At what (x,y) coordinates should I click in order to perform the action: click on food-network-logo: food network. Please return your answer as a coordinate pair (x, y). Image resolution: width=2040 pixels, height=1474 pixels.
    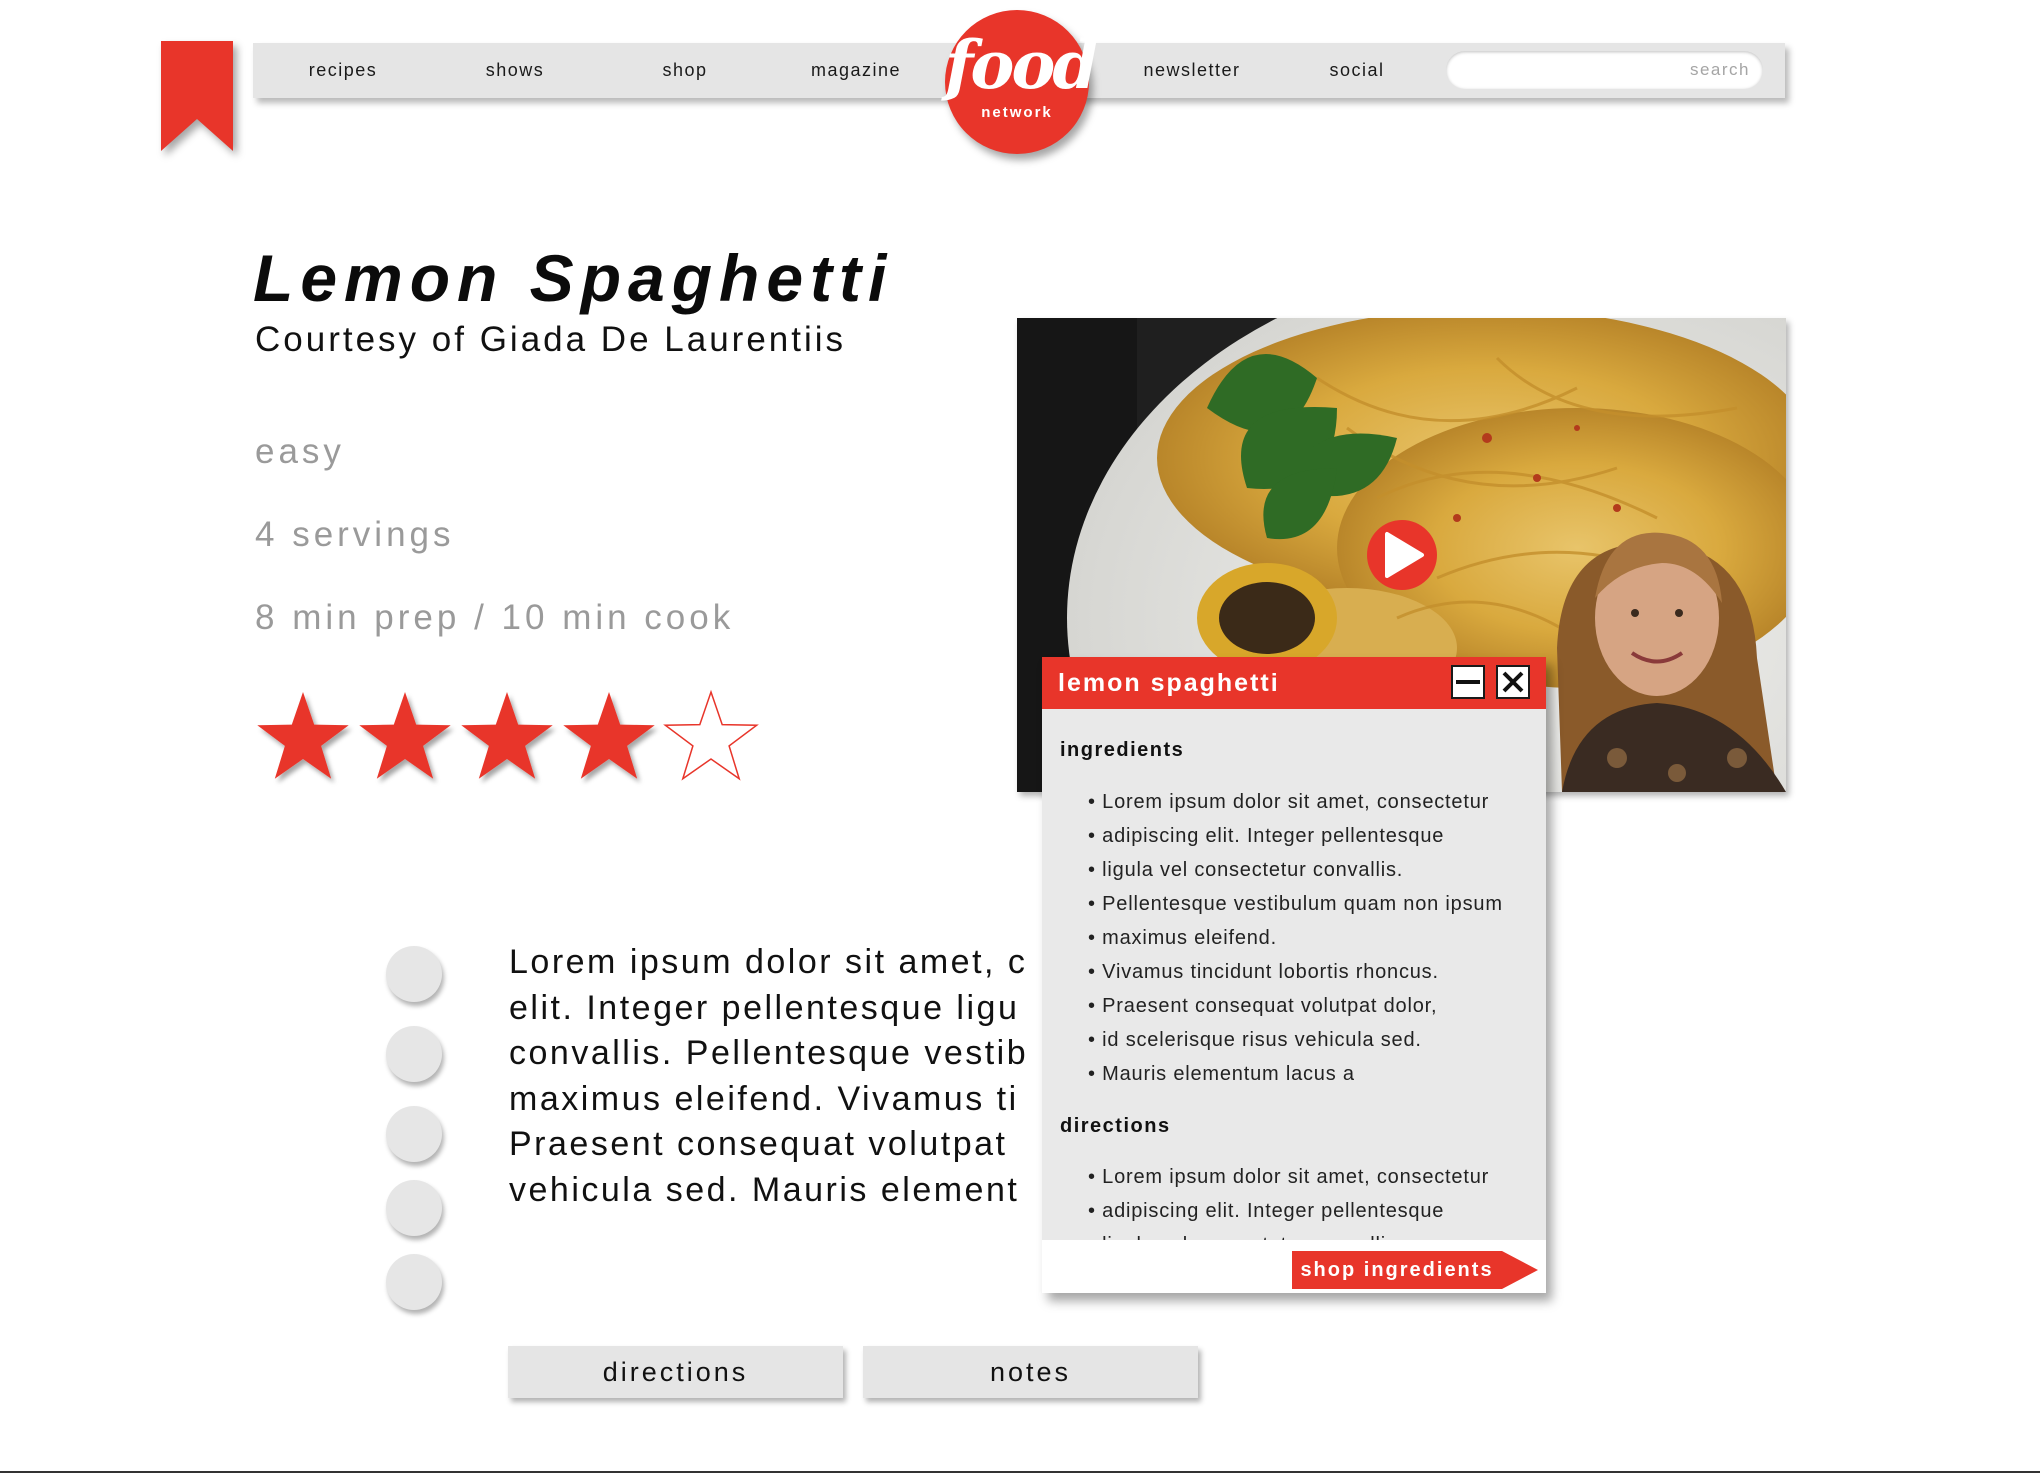
    Looking at the image, I should click on (1022, 82).